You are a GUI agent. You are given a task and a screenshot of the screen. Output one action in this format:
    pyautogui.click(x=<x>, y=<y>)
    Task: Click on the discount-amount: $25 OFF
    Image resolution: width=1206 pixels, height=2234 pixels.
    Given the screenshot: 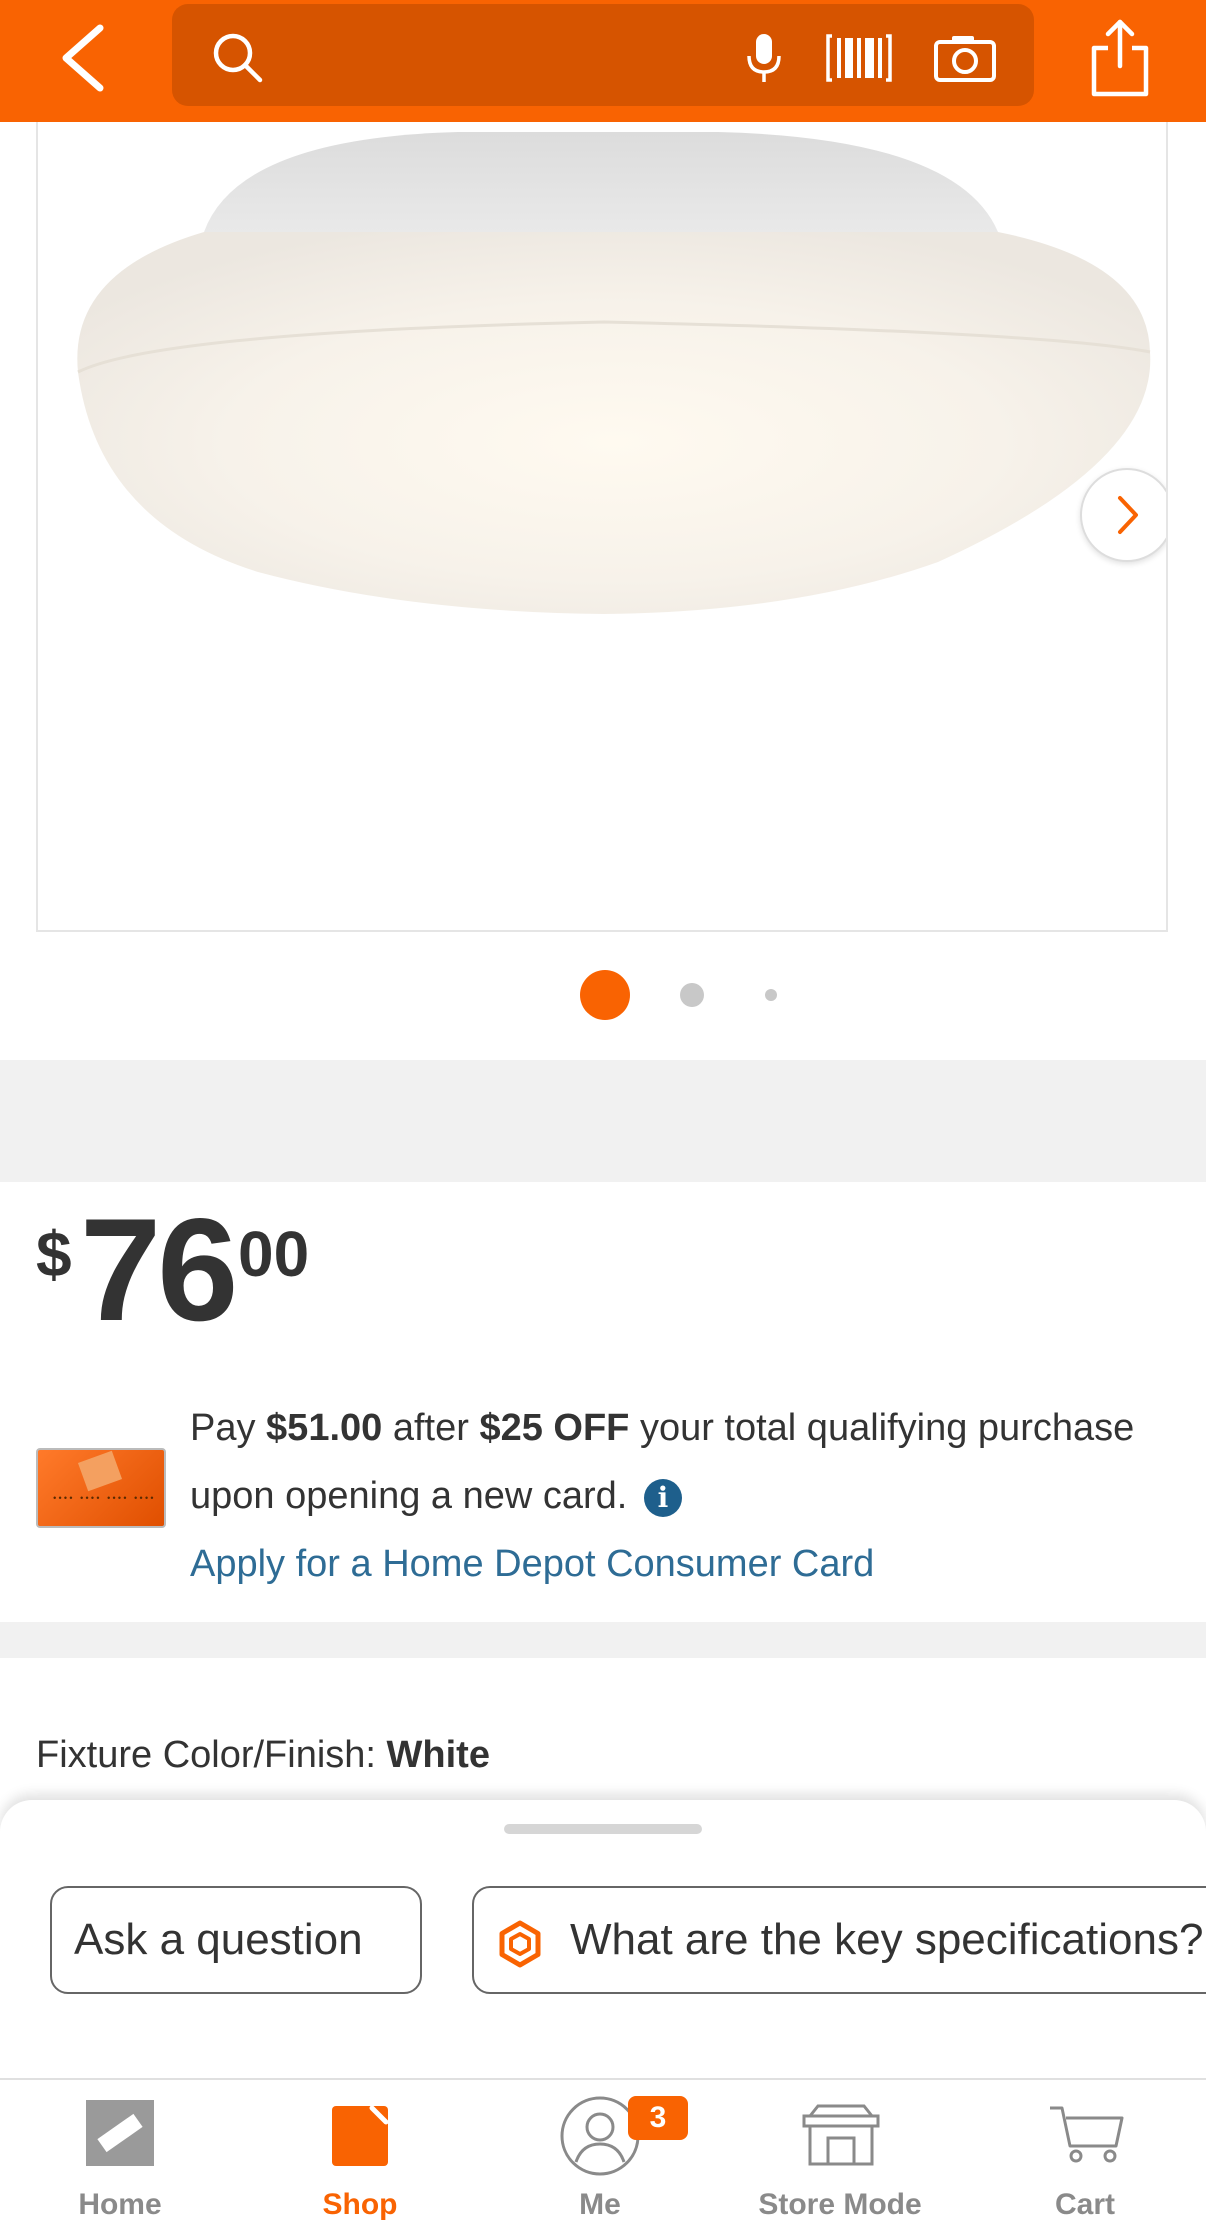 What is the action you would take?
    pyautogui.click(x=554, y=1428)
    